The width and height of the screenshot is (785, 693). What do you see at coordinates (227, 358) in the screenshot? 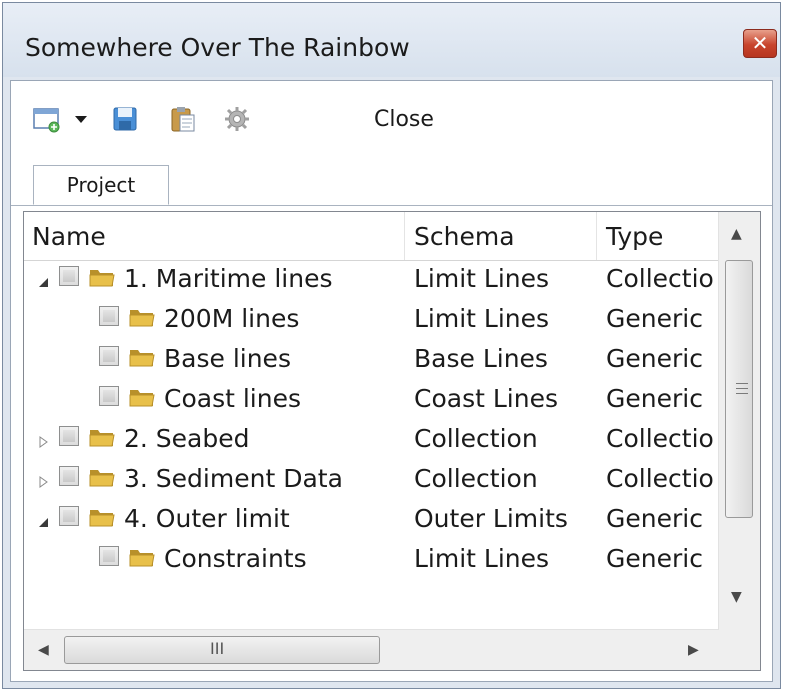
I see `cell-name: Base lines` at bounding box center [227, 358].